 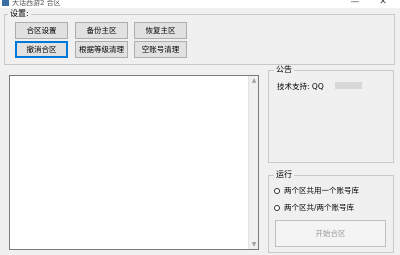 What do you see at coordinates (200, 4) in the screenshot?
I see `title-bar: 大话西游2 合区 — ✕` at bounding box center [200, 4].